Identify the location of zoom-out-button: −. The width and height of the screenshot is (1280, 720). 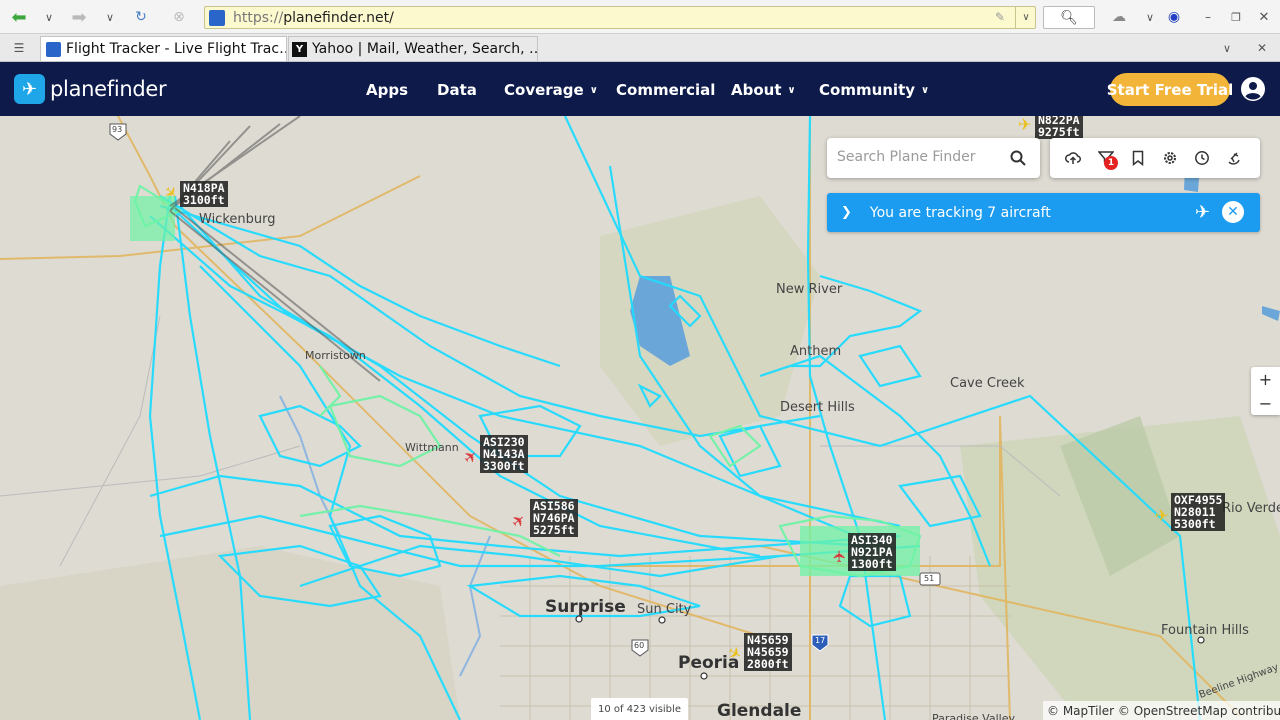
(1265, 403).